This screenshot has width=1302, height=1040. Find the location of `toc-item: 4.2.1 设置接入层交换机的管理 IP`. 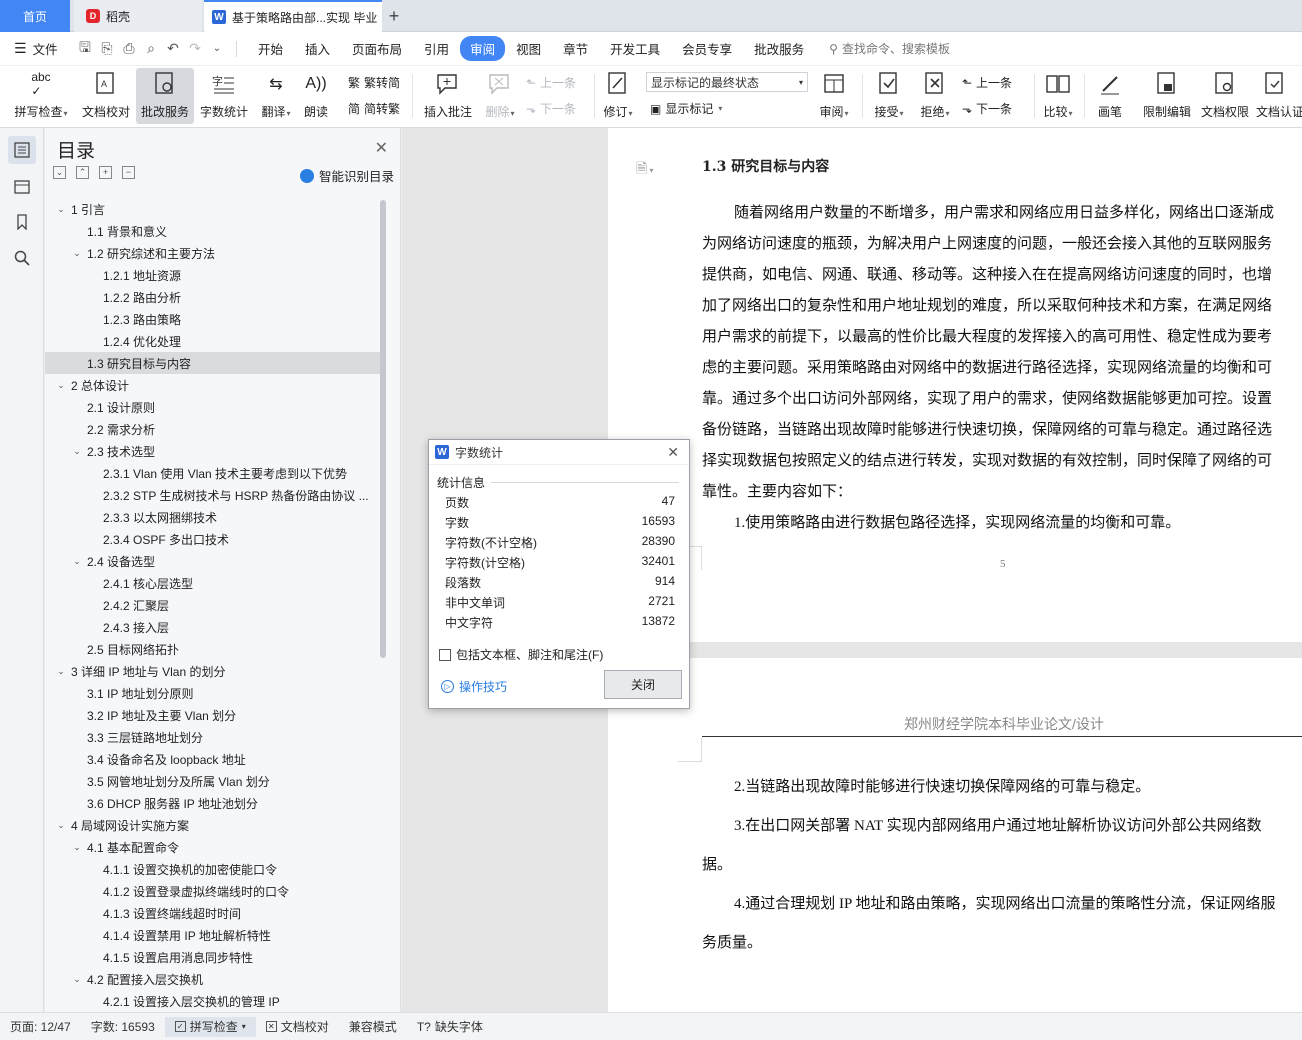

toc-item: 4.2.1 设置接入层交换机的管理 IP is located at coordinates (213, 999).